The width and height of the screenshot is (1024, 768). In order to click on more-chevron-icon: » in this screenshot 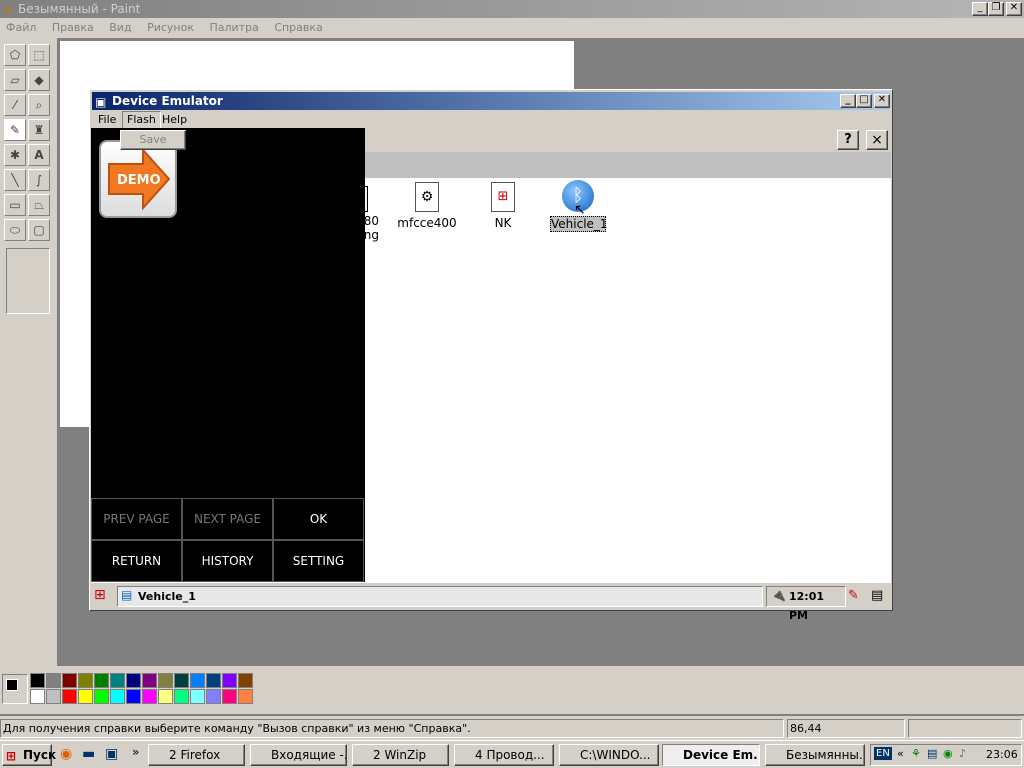, I will do `click(135, 752)`.